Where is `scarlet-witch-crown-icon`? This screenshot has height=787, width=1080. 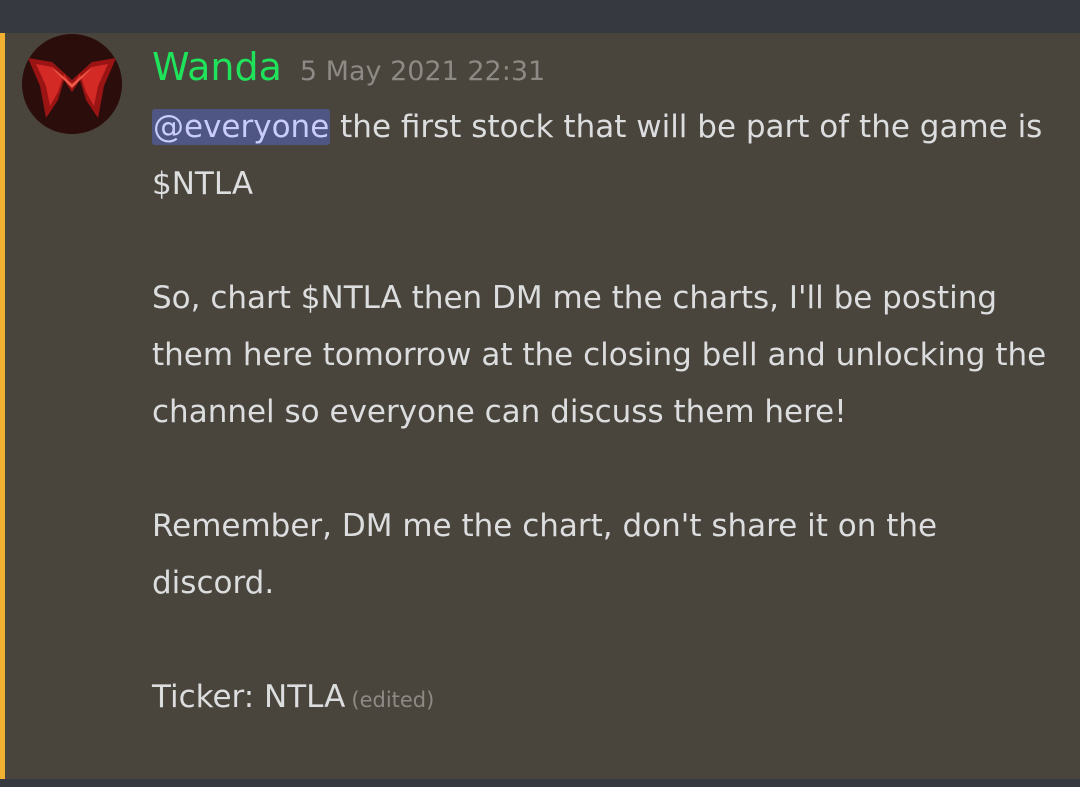 scarlet-witch-crown-icon is located at coordinates (72, 84).